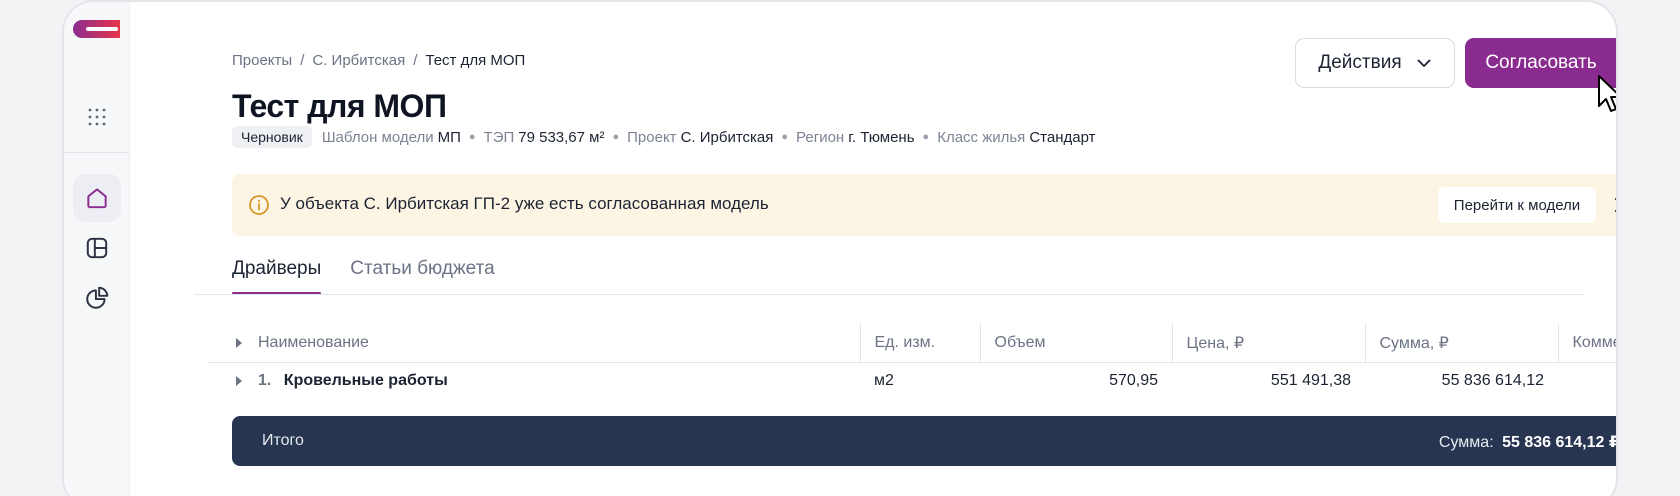 This screenshot has height=496, width=1680. I want to click on sidebar-item-layout, so click(97, 248).